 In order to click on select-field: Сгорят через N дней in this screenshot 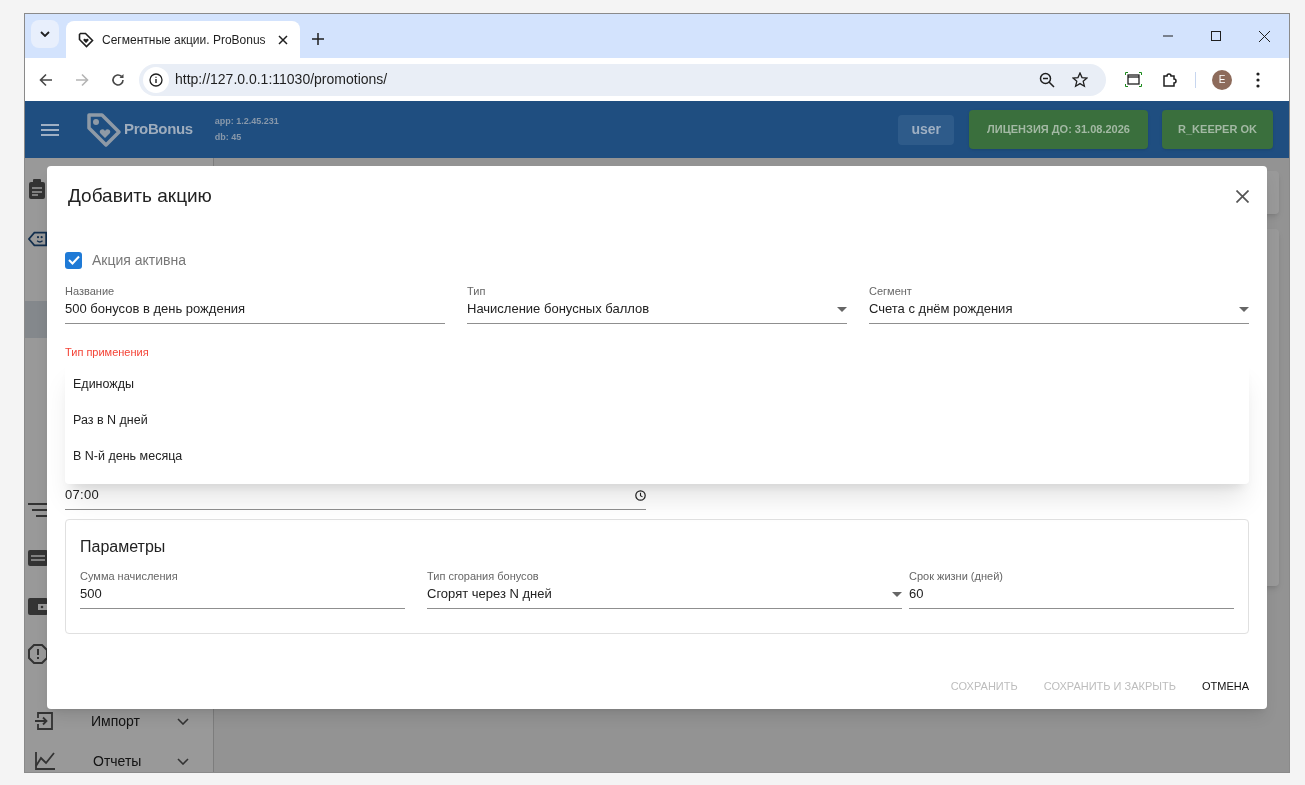, I will do `click(664, 596)`.